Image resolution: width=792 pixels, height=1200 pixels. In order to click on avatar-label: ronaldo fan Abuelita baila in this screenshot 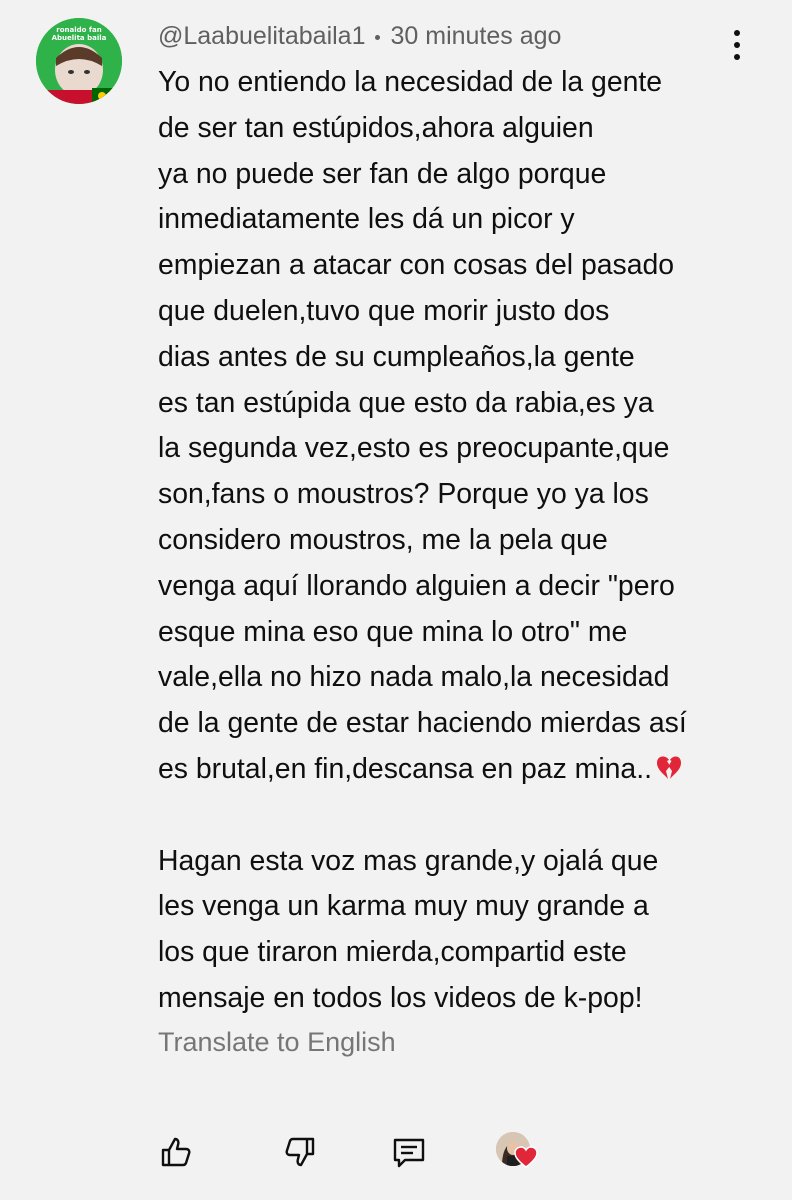, I will do `click(79, 34)`.